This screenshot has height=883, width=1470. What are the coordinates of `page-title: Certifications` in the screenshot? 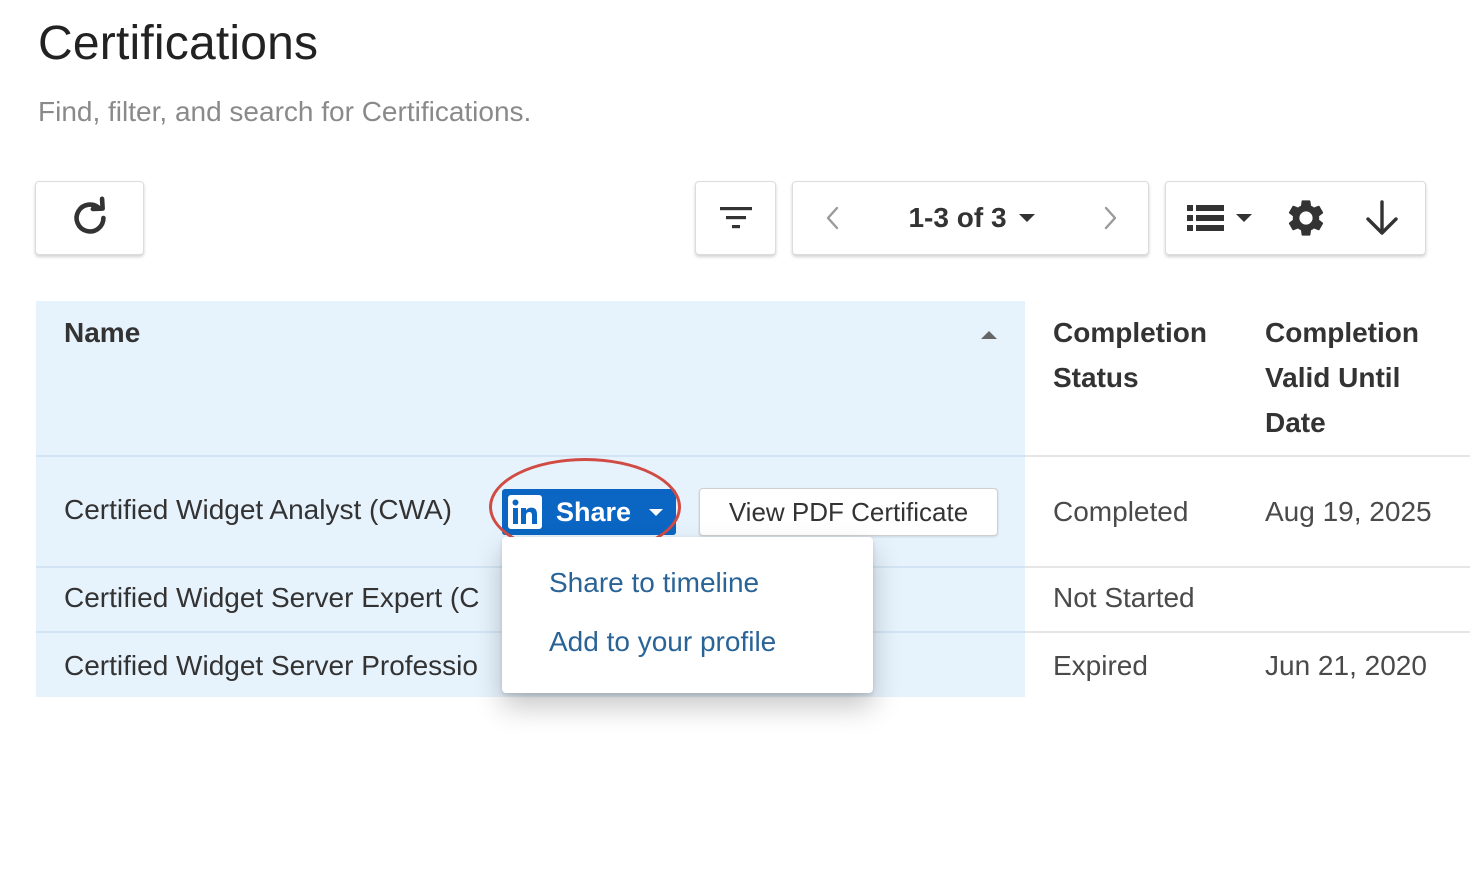 It's located at (178, 43).